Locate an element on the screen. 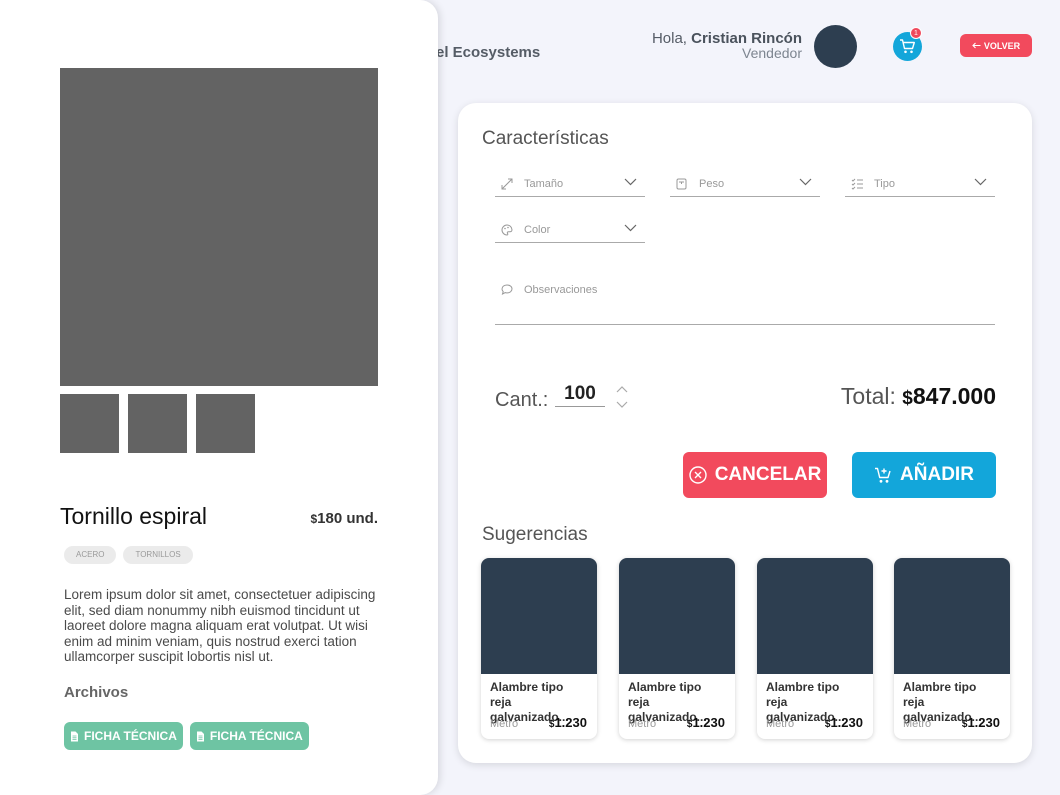 This screenshot has height=795, width=1060. tag: ACERO is located at coordinates (90, 555).